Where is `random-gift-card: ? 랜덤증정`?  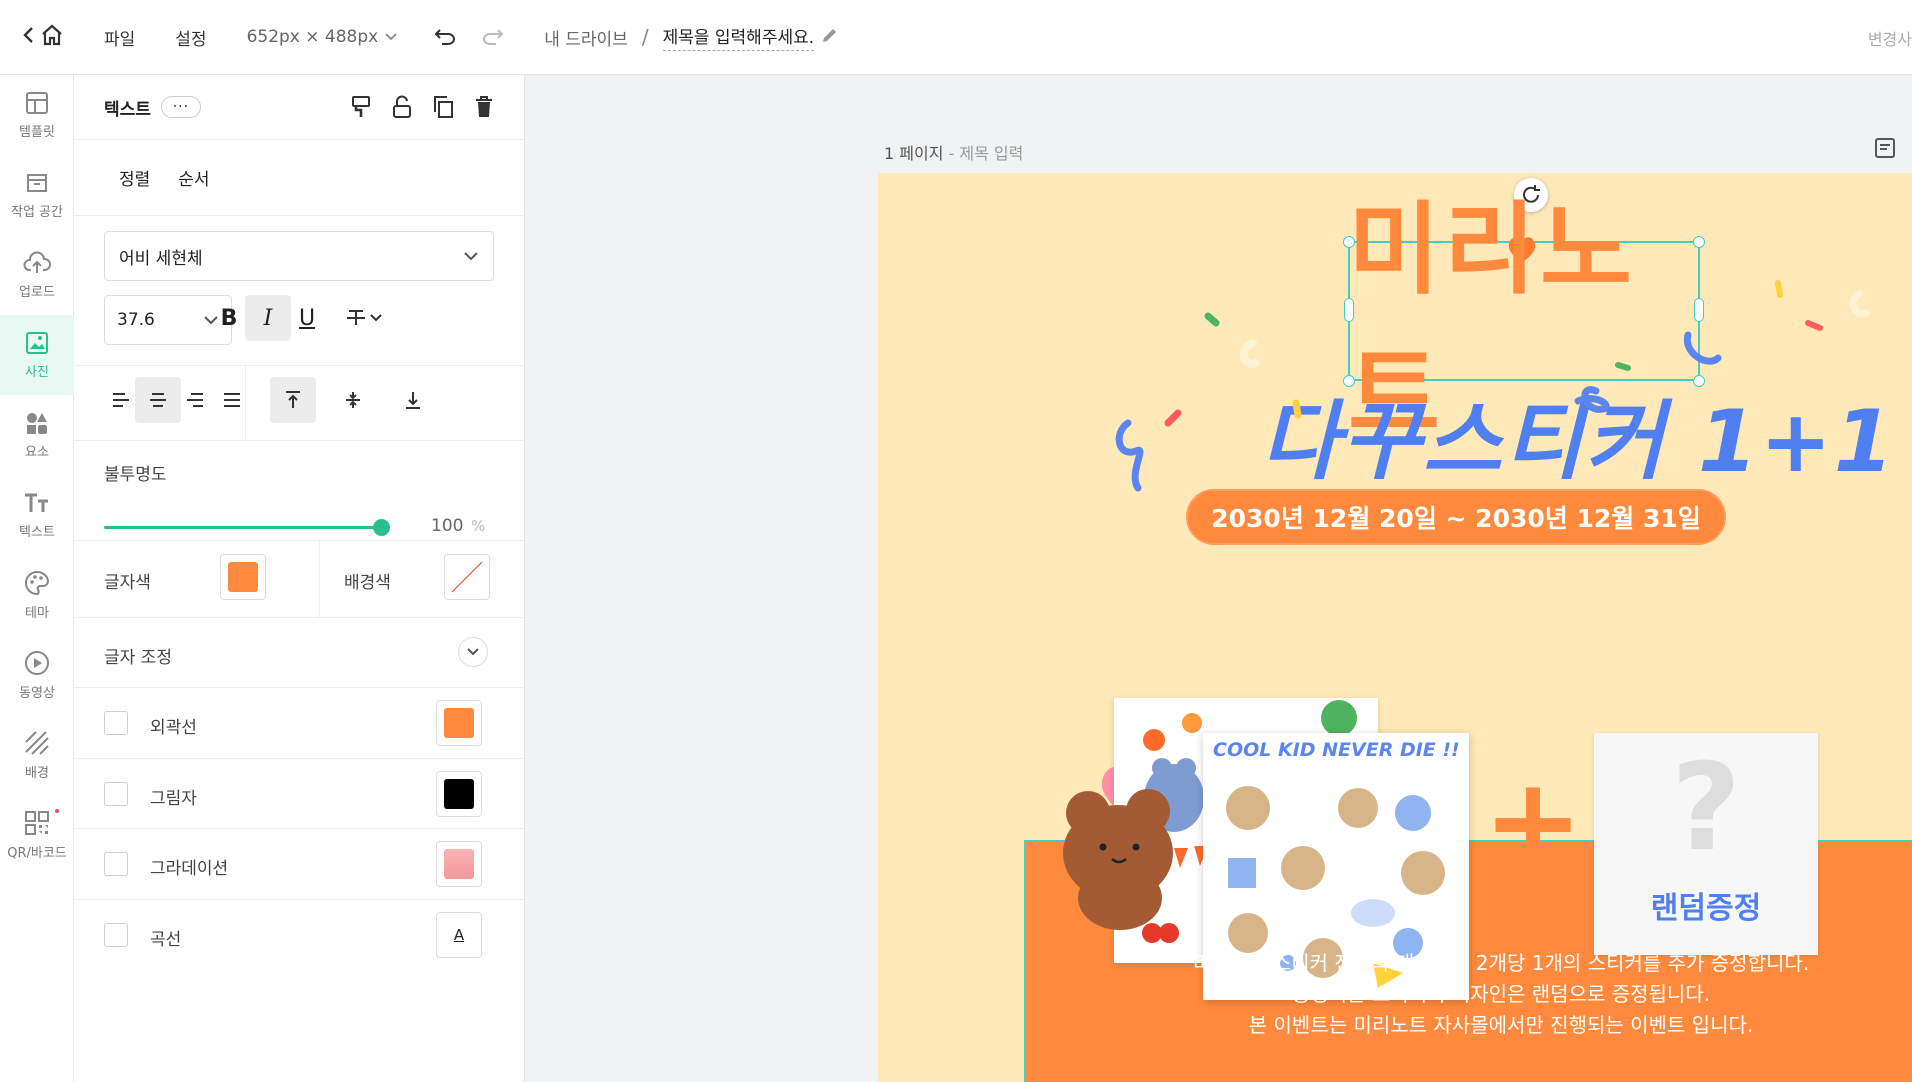
random-gift-card: ? 랜덤증정 is located at coordinates (1706, 844).